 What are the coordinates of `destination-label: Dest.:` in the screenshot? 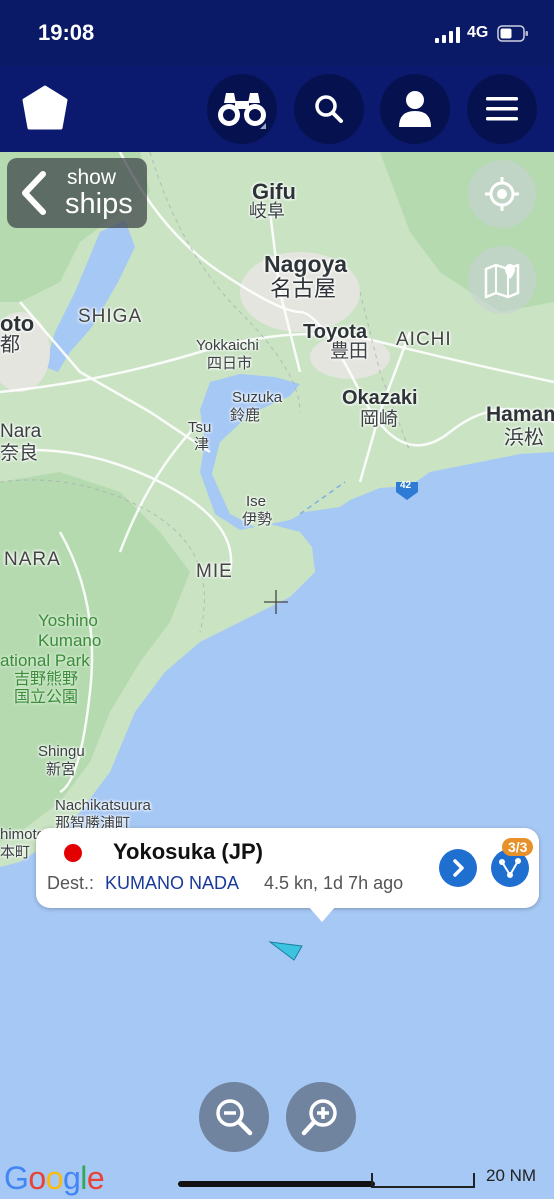 It's located at (71, 883).